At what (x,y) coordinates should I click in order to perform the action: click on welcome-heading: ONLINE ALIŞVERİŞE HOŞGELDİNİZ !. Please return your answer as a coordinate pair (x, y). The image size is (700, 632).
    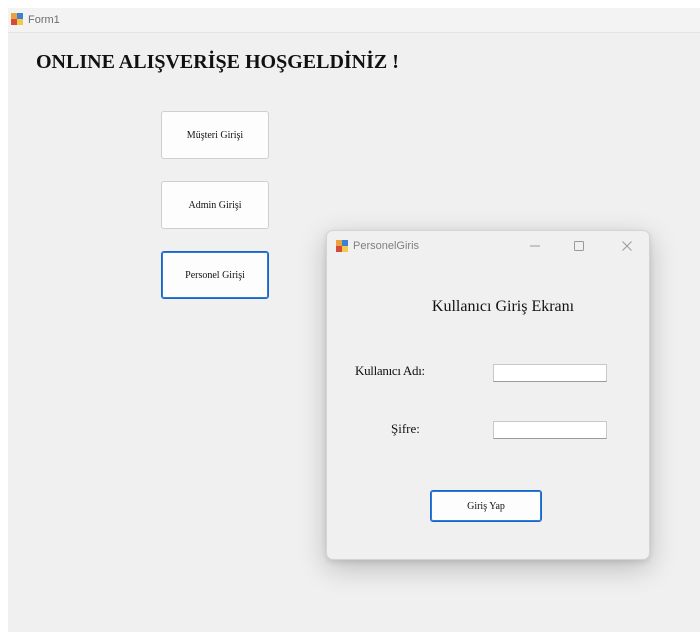
    Looking at the image, I should click on (217, 62).